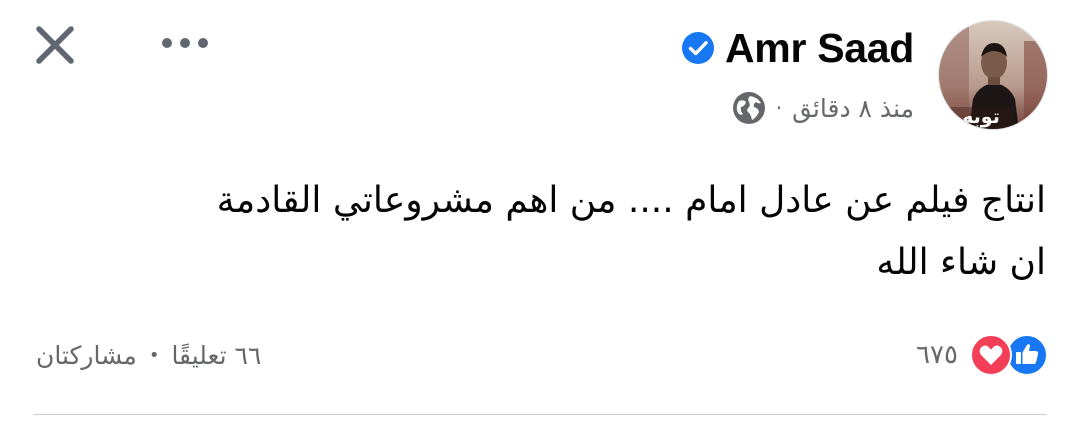  I want to click on divider, so click(540, 414).